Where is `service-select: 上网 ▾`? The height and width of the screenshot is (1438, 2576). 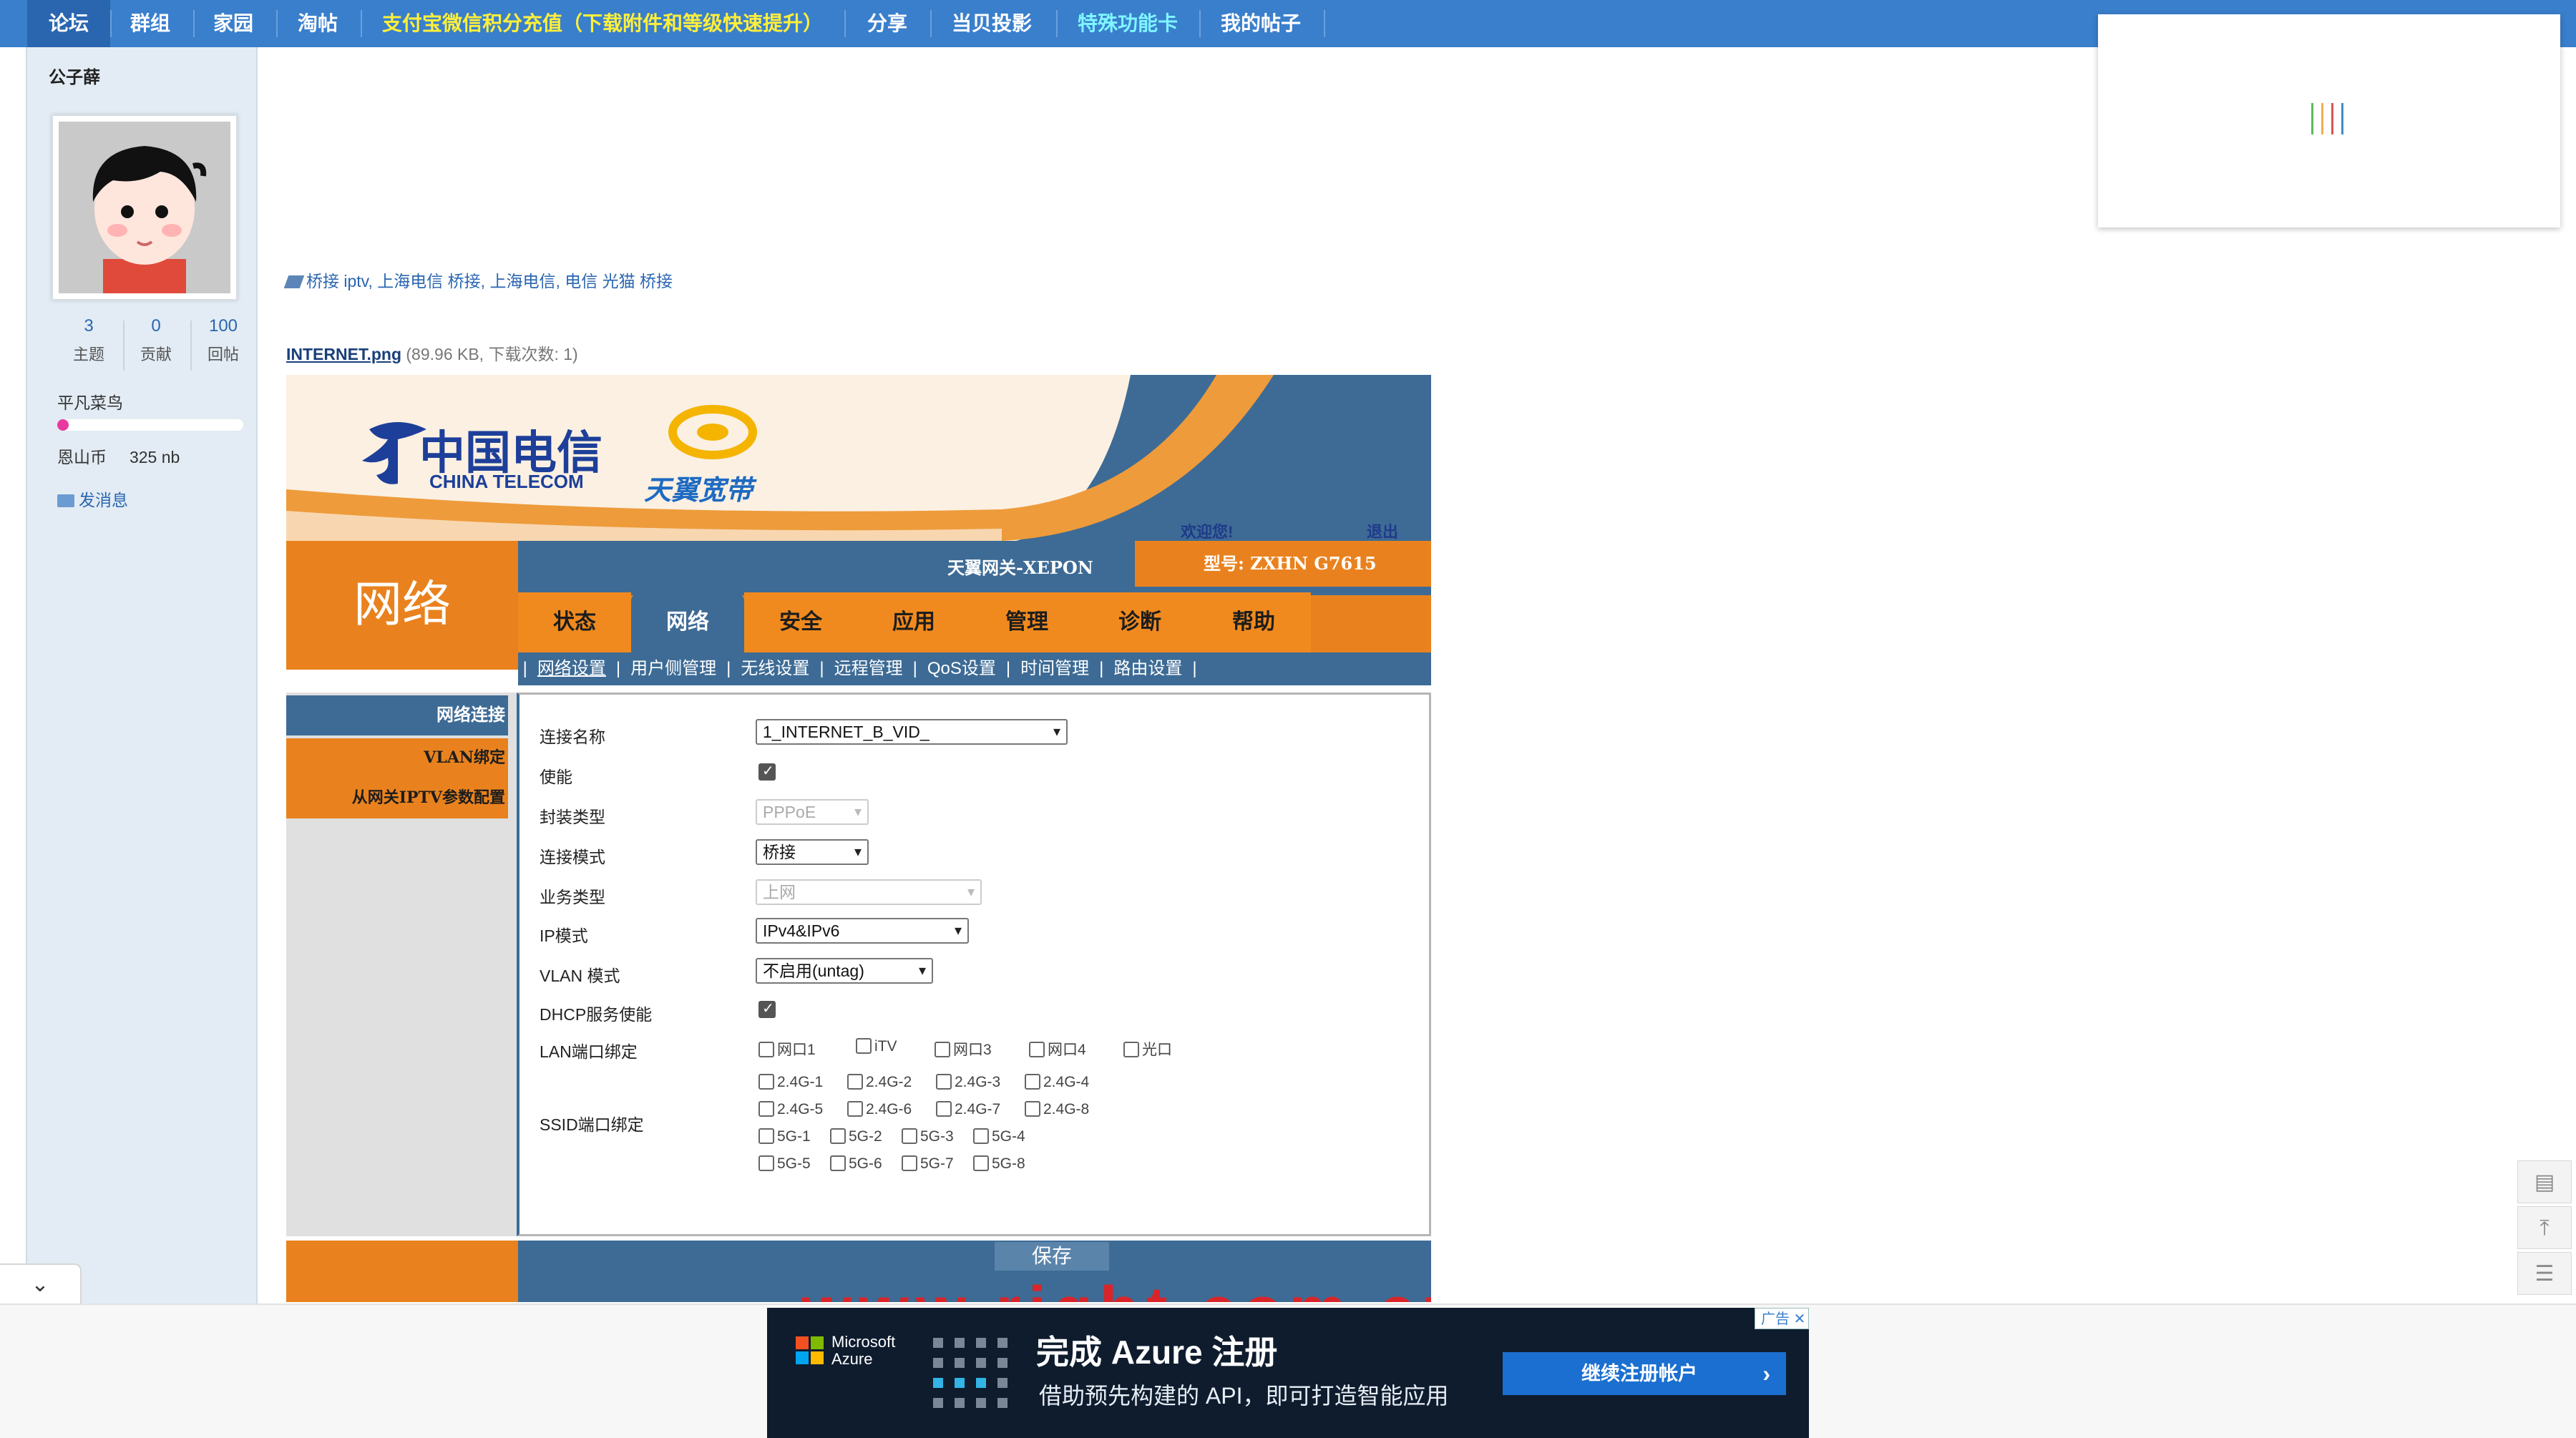
service-select: 上网 ▾ is located at coordinates (869, 892).